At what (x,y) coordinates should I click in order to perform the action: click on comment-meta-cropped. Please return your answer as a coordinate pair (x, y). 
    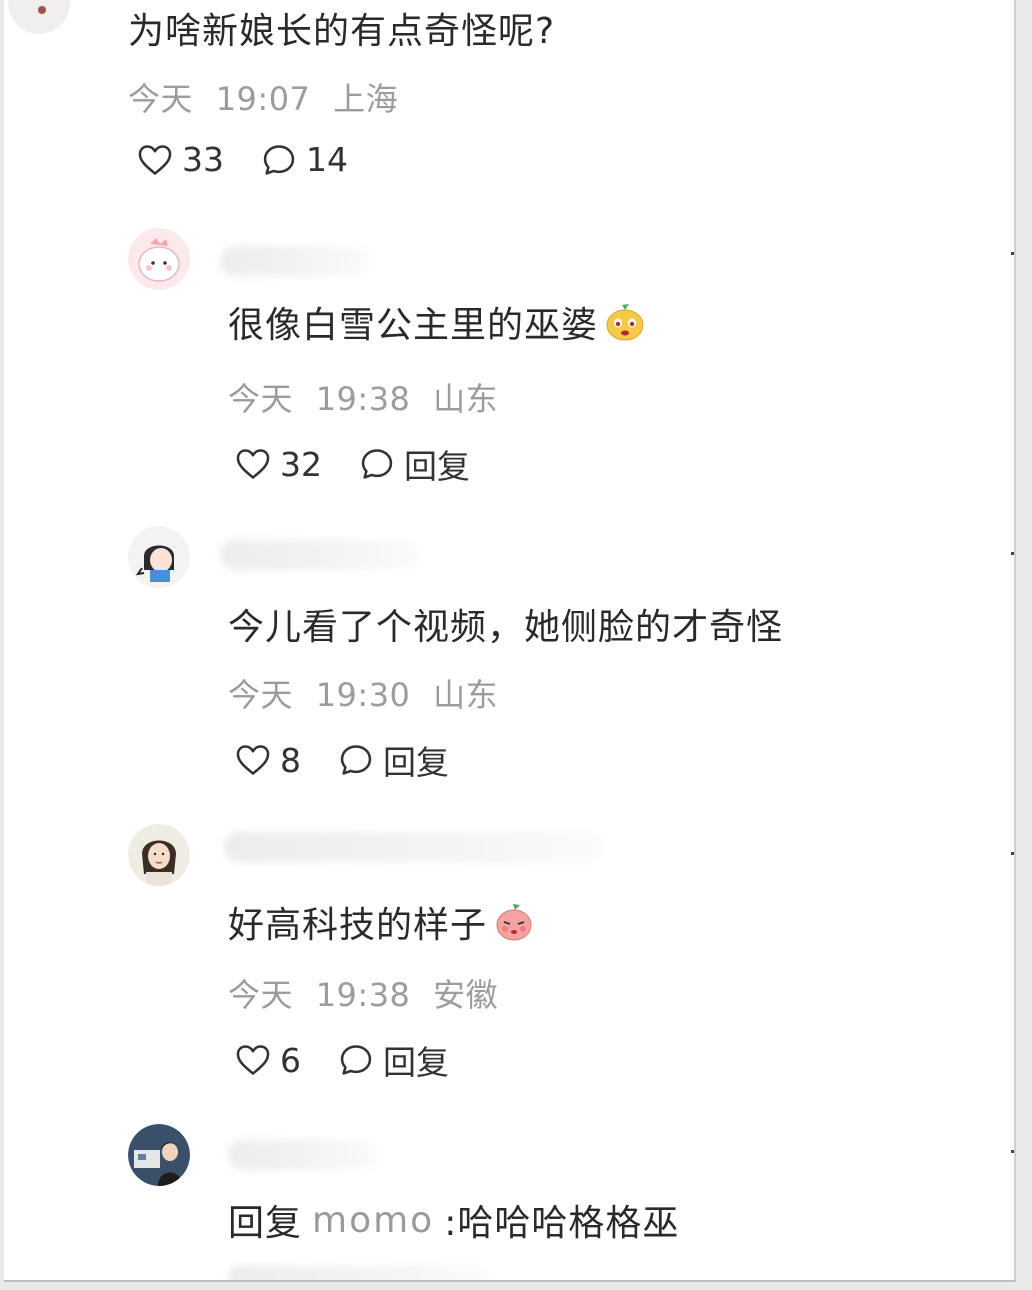
    Looking at the image, I should click on (358, 1273).